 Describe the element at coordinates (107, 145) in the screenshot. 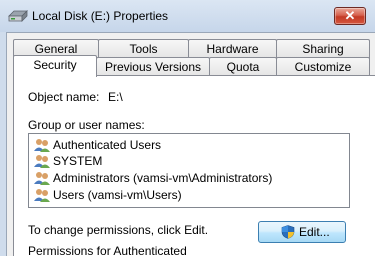

I see `list-item-label: Authenticated Users` at that location.